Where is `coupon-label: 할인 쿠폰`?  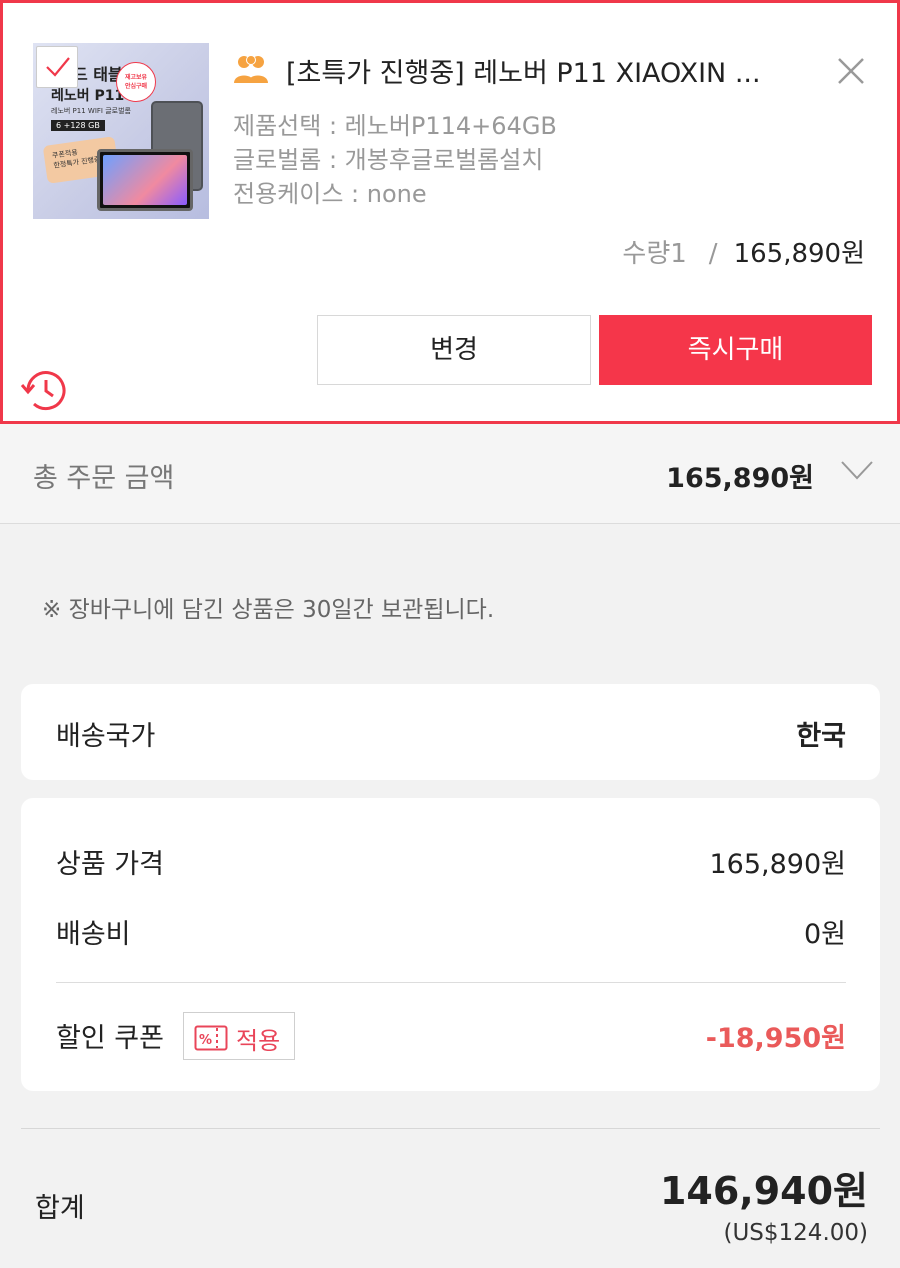
coupon-label: 할인 쿠폰 is located at coordinates (110, 1038).